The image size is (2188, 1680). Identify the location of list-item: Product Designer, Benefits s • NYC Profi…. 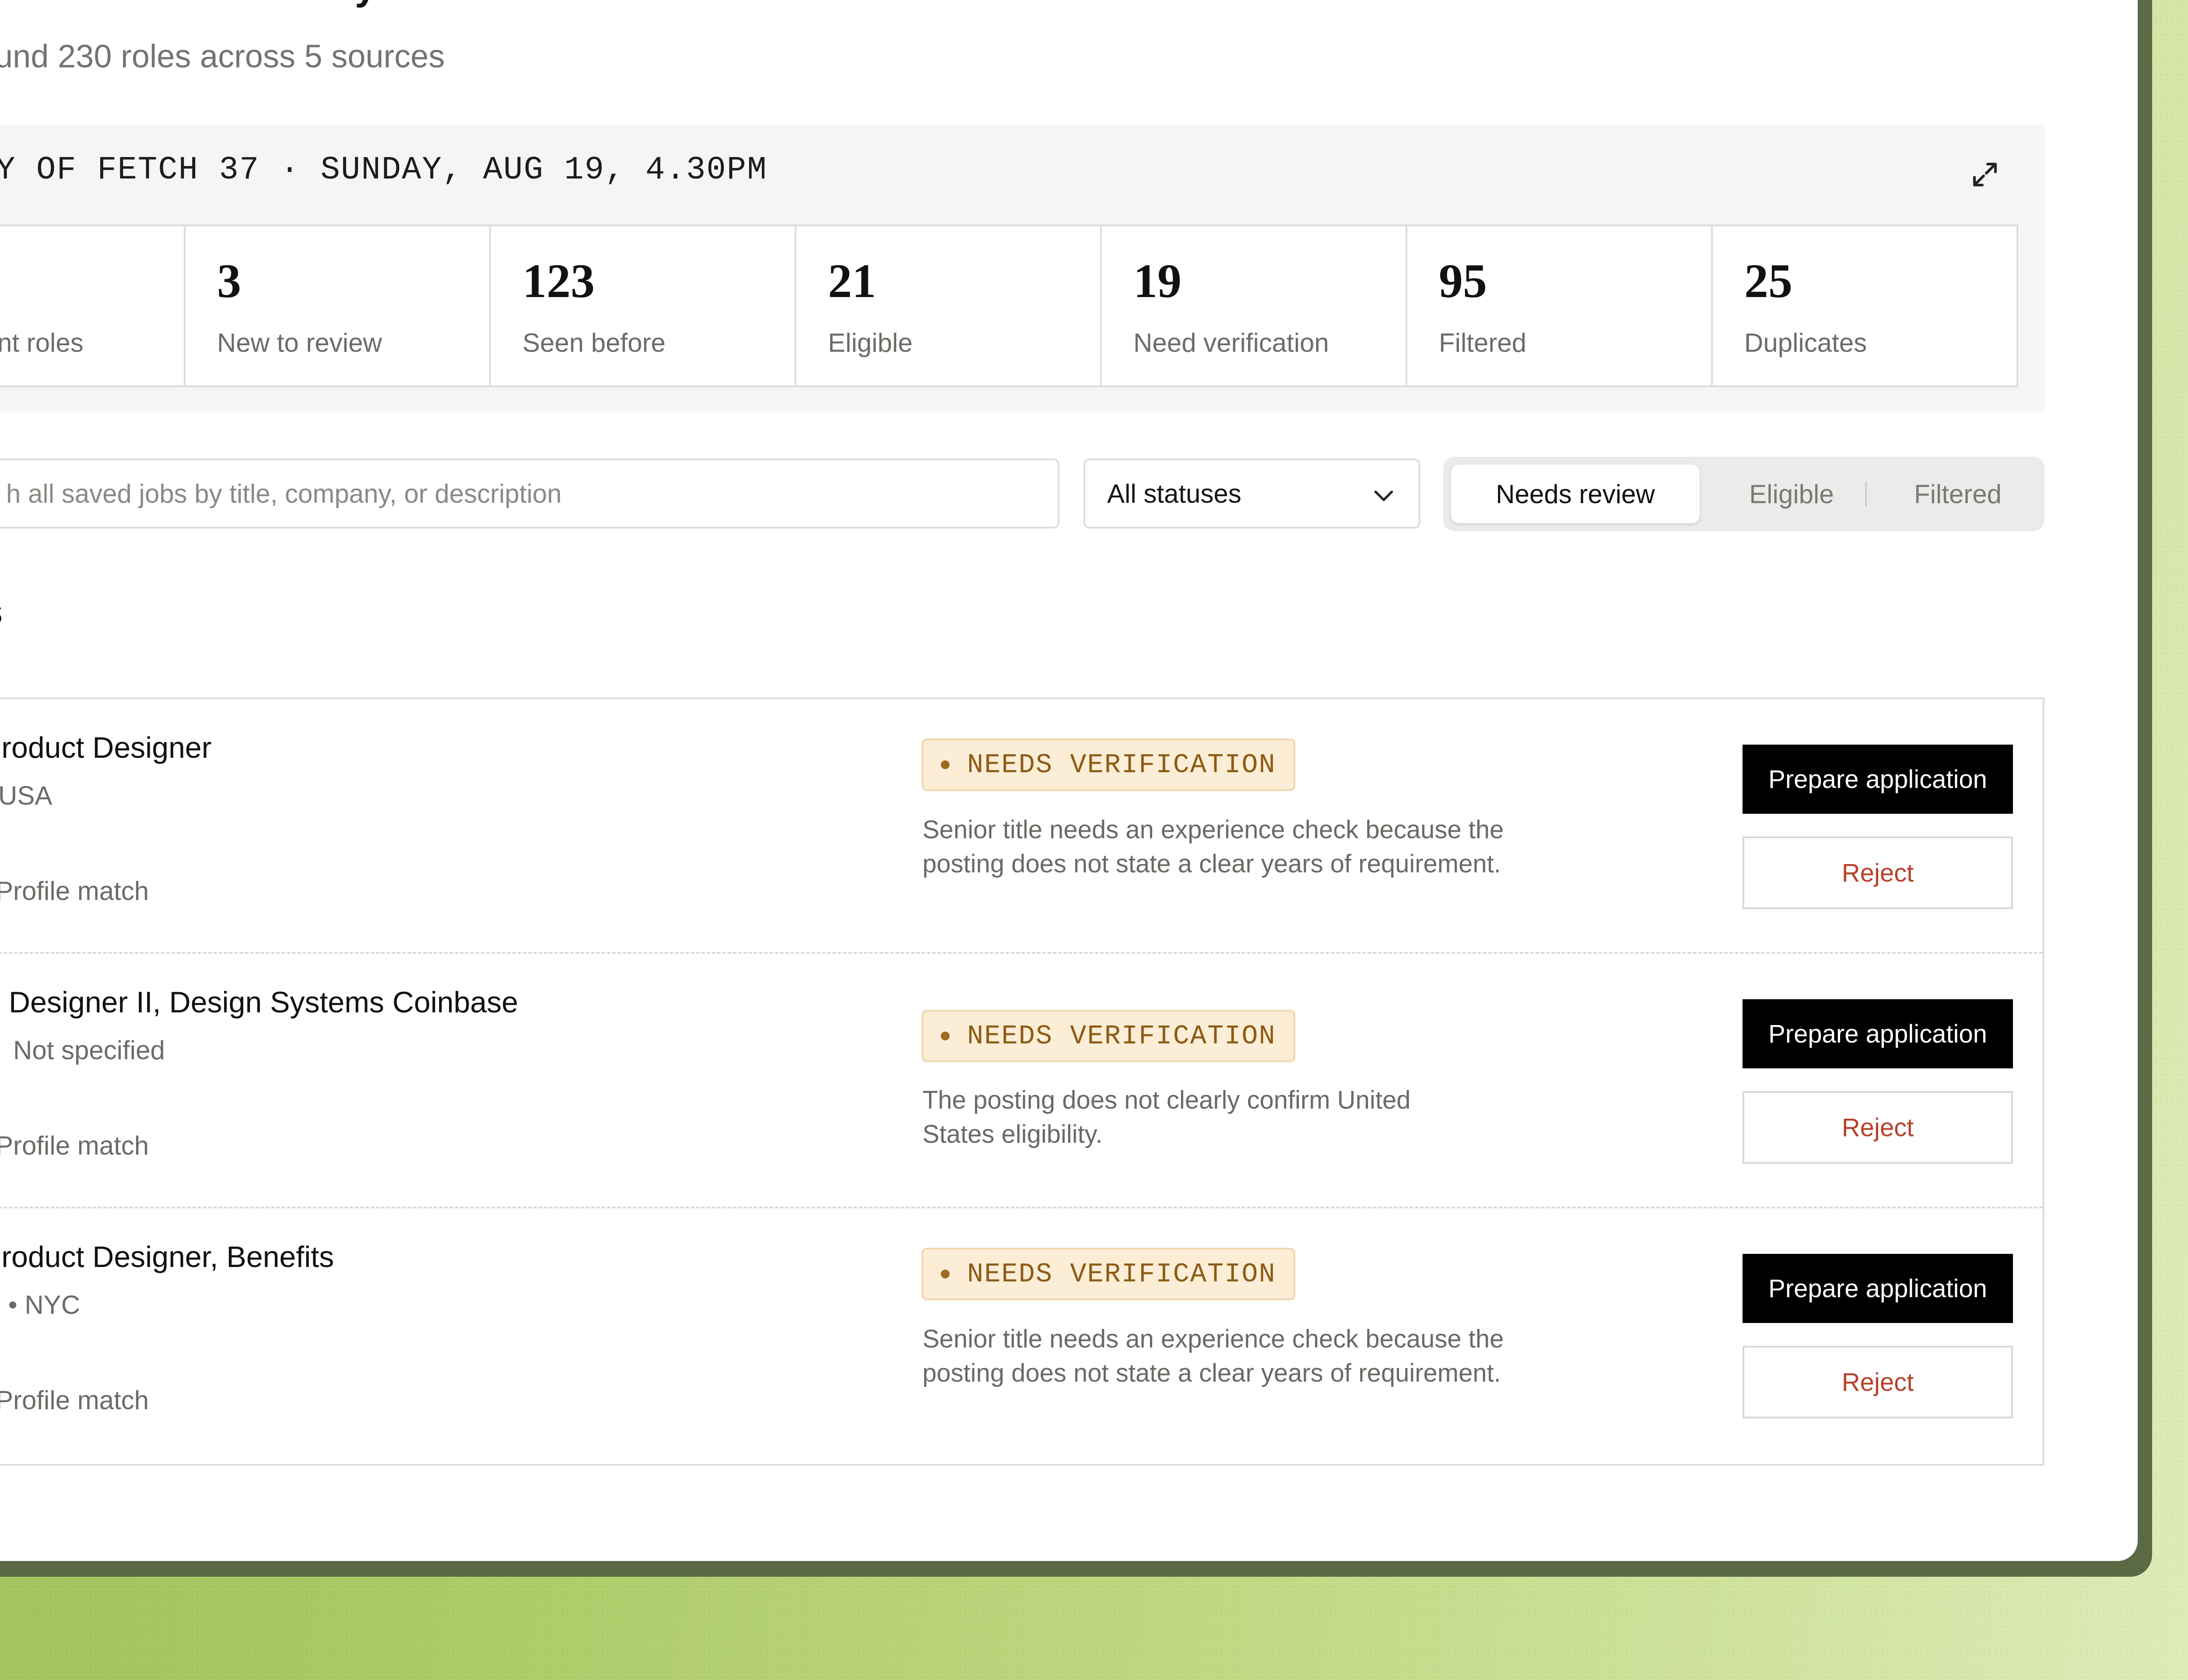
(1022, 1335).